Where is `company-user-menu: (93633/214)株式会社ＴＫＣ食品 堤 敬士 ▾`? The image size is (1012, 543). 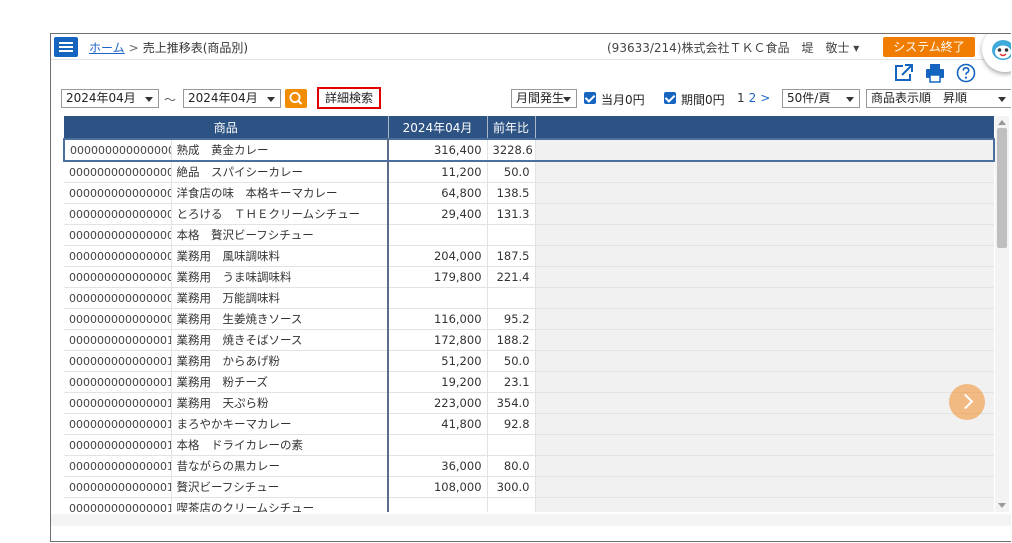 company-user-menu: (93633/214)株式会社ＴＫＣ食品 堤 敬士 ▾ is located at coordinates (733, 47).